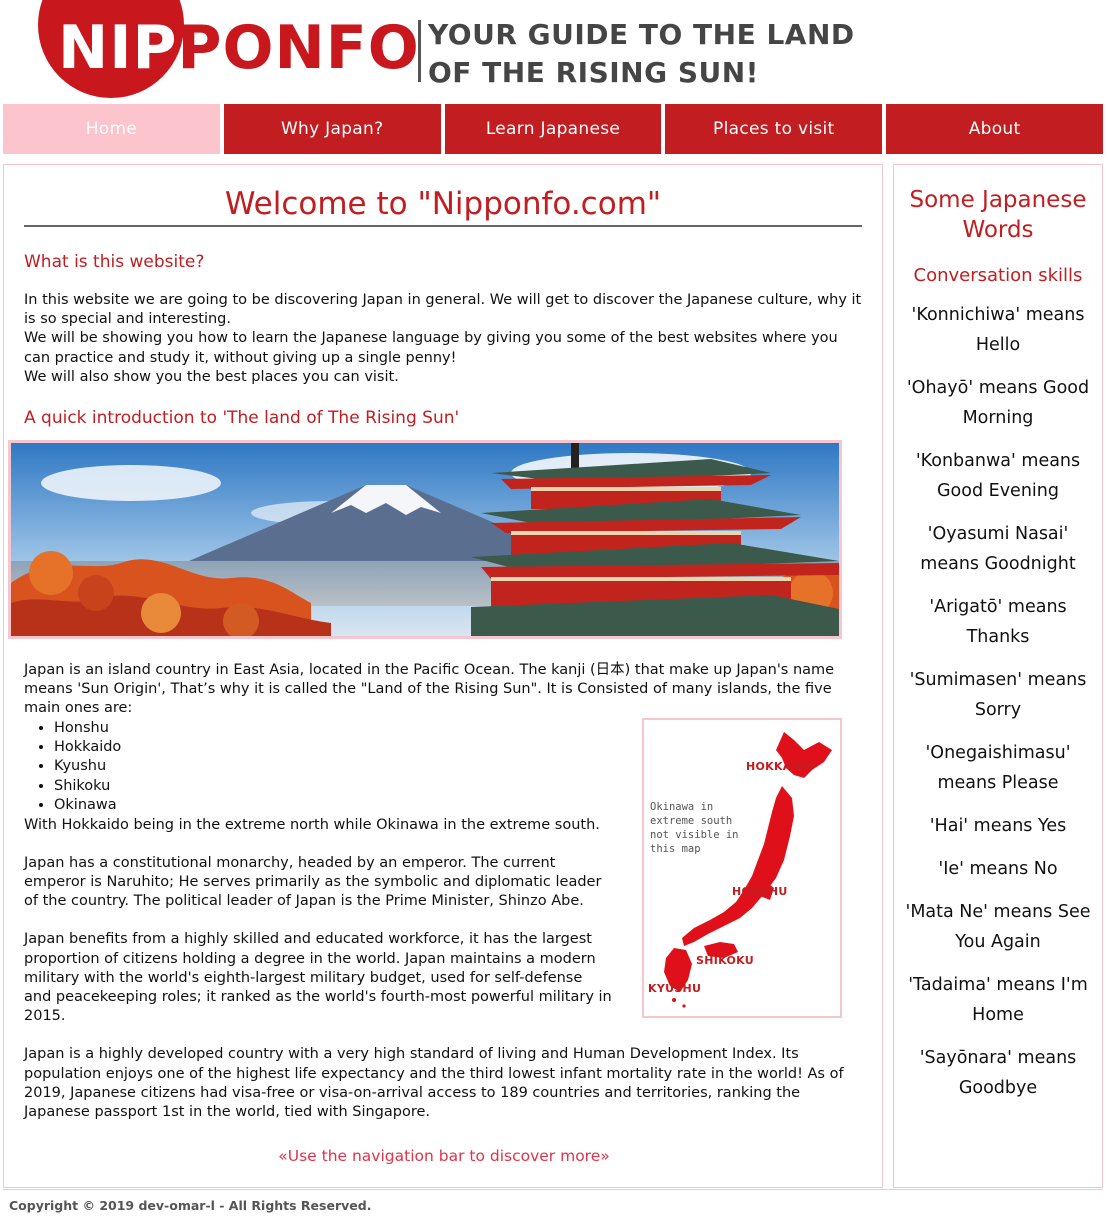  What do you see at coordinates (998, 826) in the screenshot?
I see `word-item: 'Hai' means Yes` at bounding box center [998, 826].